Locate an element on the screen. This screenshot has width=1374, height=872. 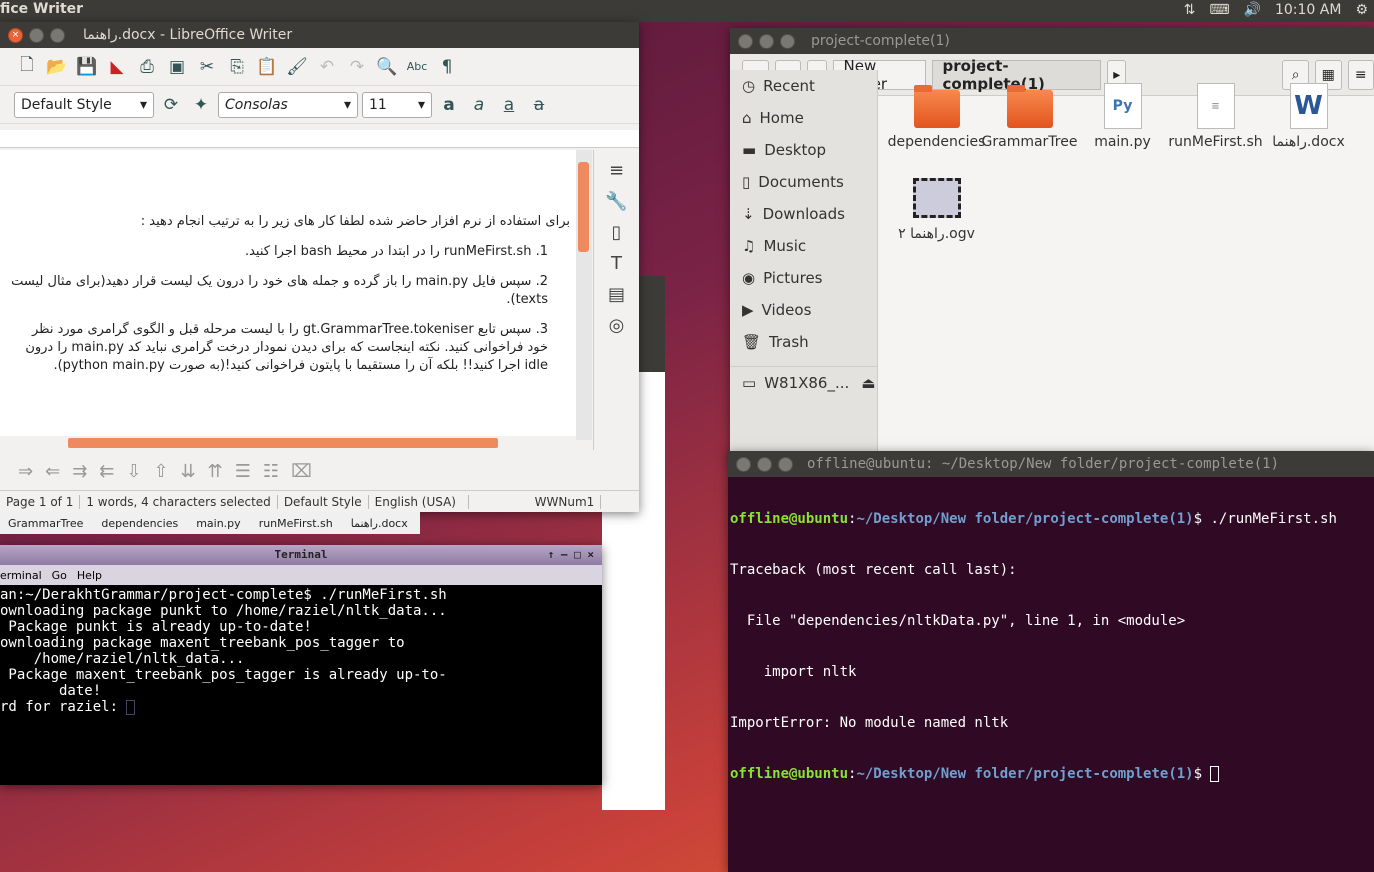
horizontal-scrollbar is located at coordinates (283, 443).